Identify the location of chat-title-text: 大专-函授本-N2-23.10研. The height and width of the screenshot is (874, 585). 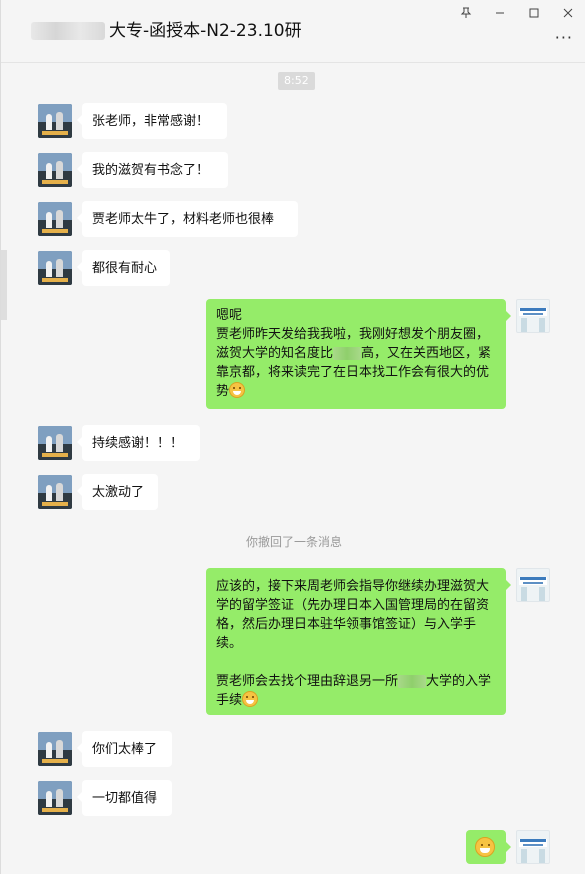
(205, 31).